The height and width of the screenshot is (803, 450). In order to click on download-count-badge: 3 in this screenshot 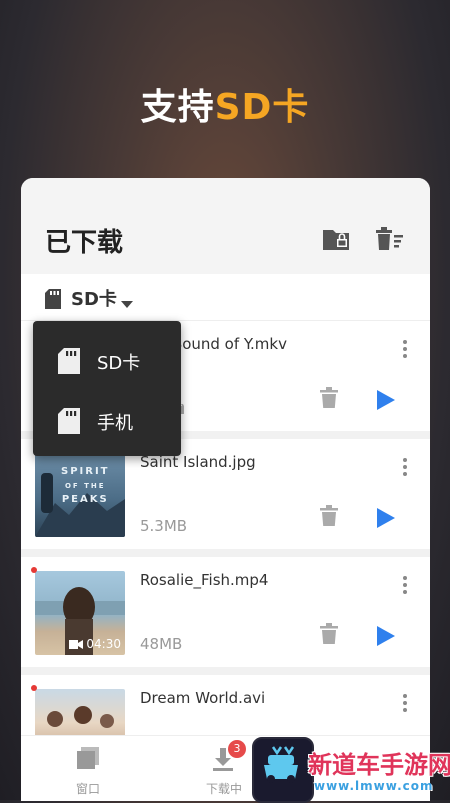, I will do `click(237, 749)`.